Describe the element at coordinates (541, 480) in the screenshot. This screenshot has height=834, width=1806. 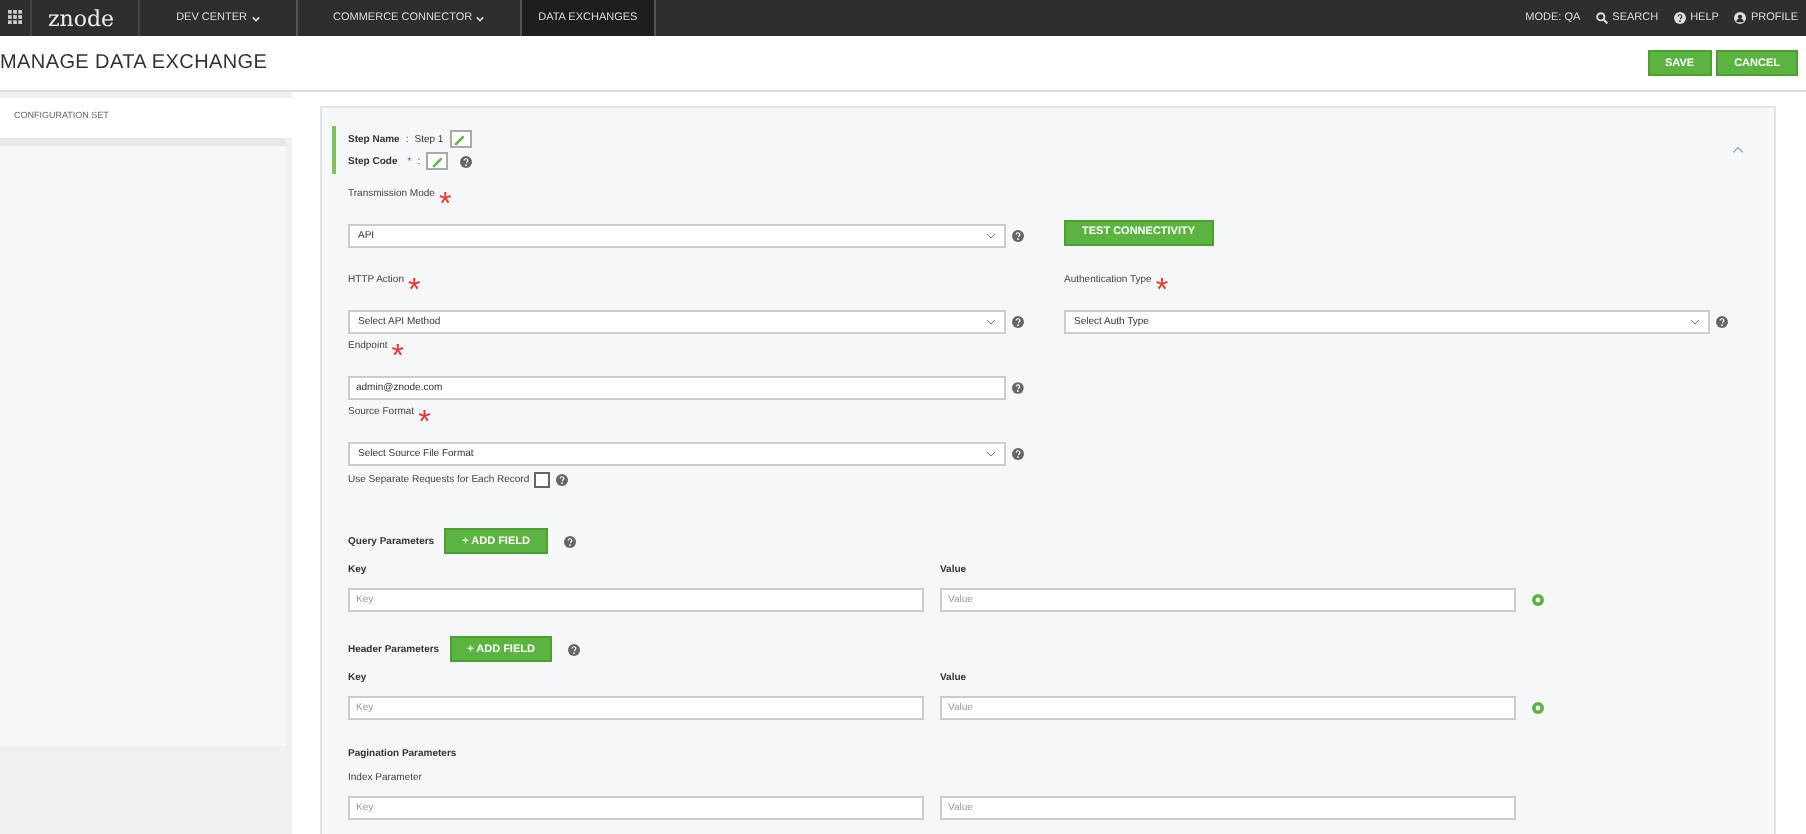
I see `checkbox` at that location.